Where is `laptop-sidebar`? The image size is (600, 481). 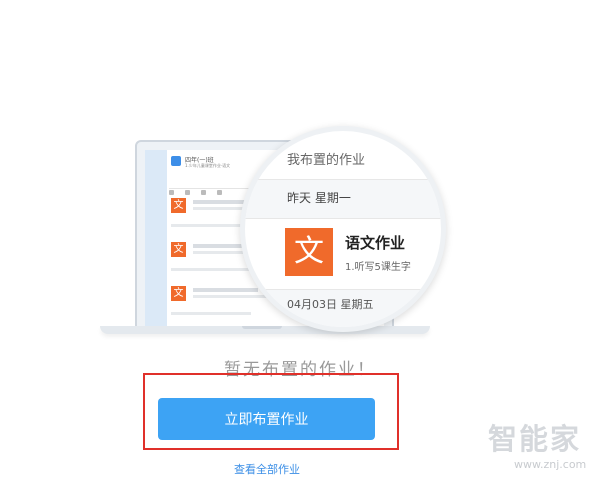 laptop-sidebar is located at coordinates (156, 241).